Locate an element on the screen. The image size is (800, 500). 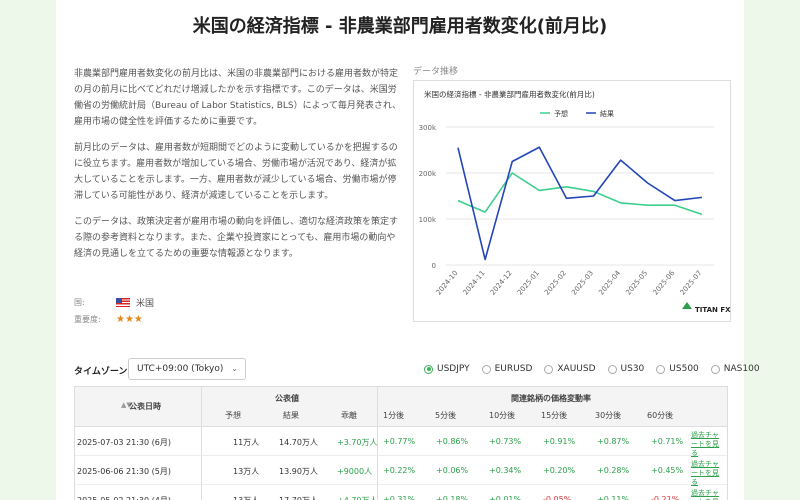
group-header-change: 関連銘柄の価格変動率 is located at coordinates (551, 398).